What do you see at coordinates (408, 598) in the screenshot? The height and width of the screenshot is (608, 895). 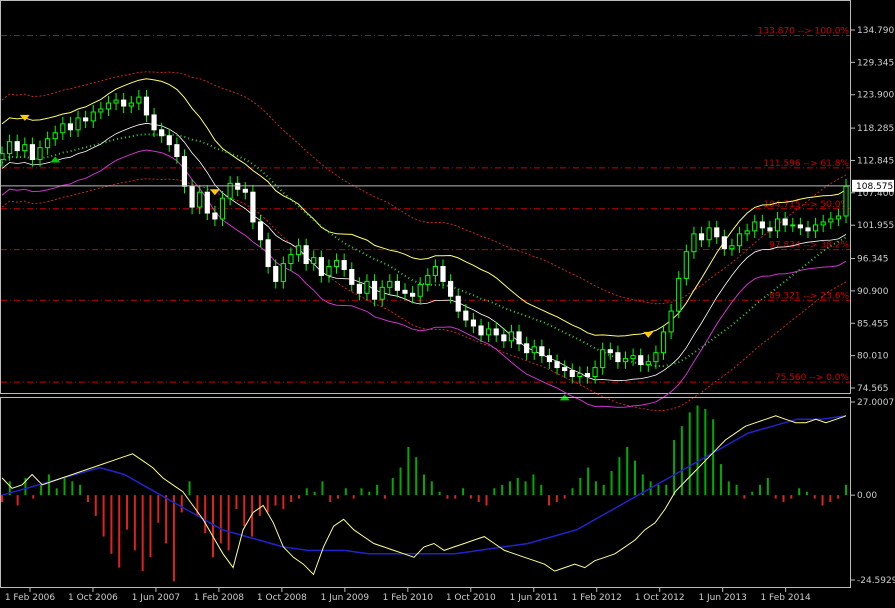 I see `time-tick-label: 1 Feb 2010` at bounding box center [408, 598].